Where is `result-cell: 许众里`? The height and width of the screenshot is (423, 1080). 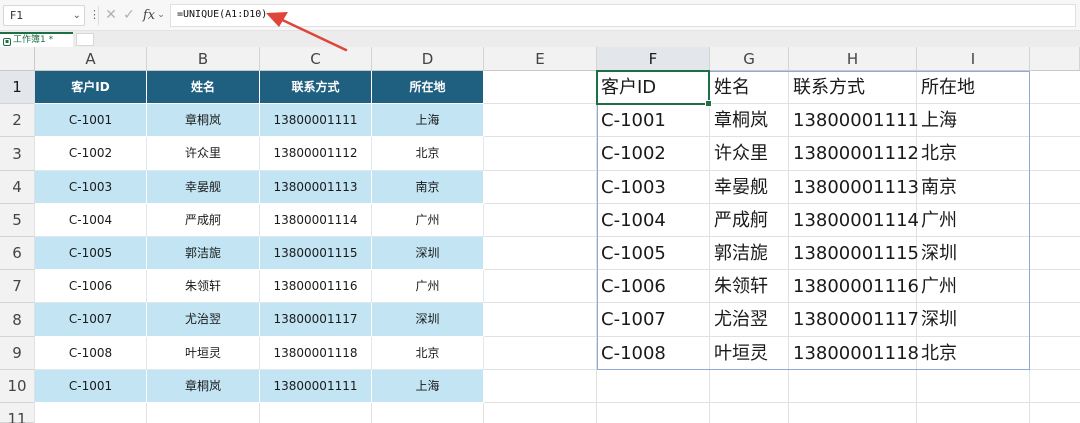 result-cell: 许众里 is located at coordinates (749, 154).